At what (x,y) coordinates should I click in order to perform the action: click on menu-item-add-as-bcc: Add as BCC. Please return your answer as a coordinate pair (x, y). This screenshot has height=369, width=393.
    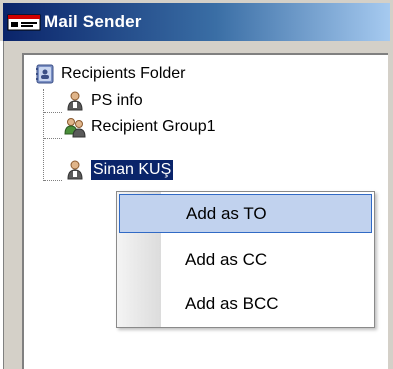
    Looking at the image, I should click on (245, 303).